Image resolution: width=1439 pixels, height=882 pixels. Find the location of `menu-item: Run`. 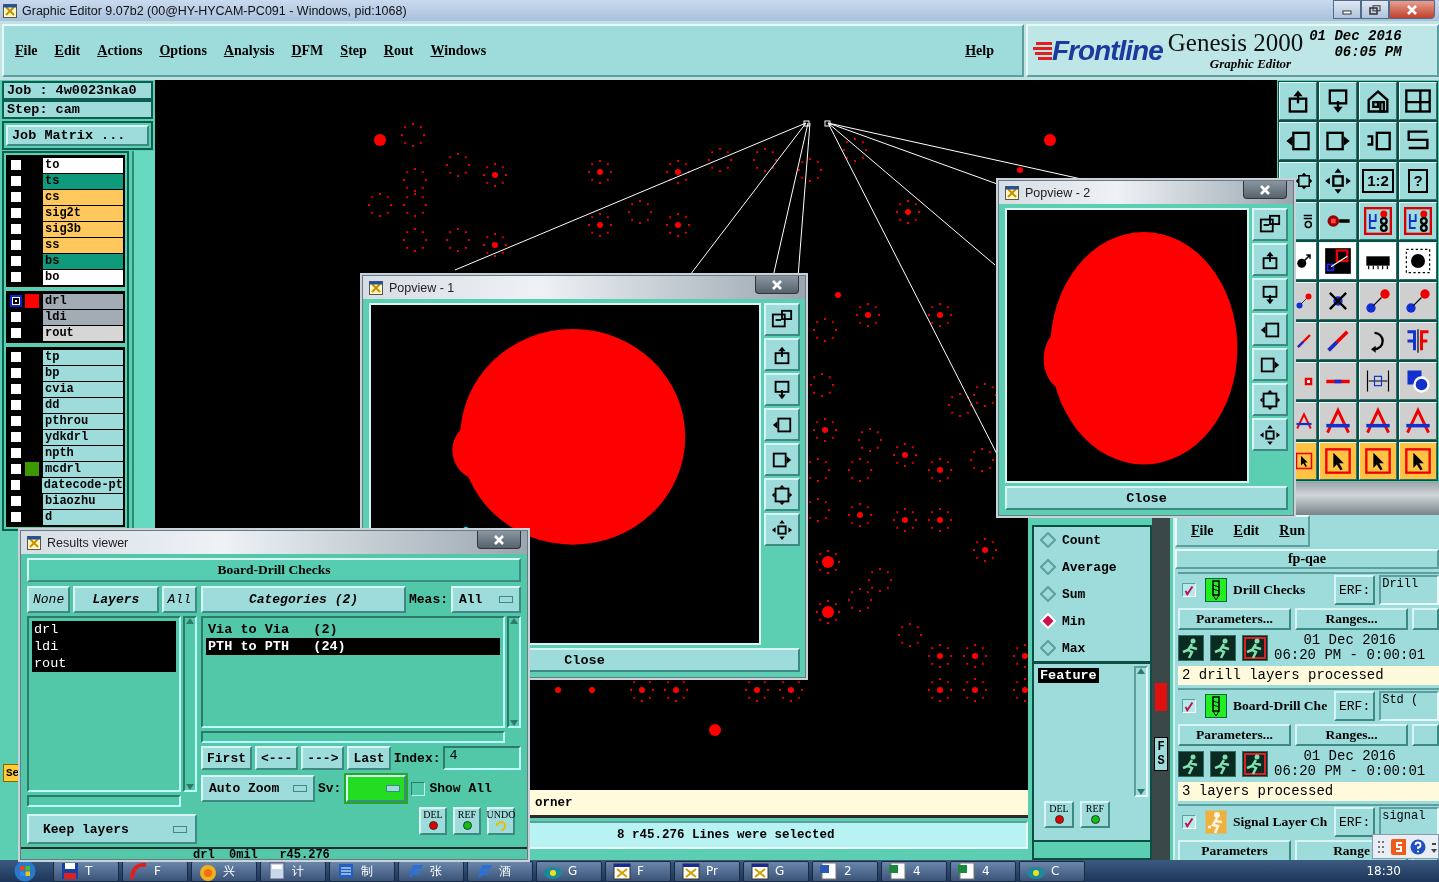

menu-item: Run is located at coordinates (1292, 531).